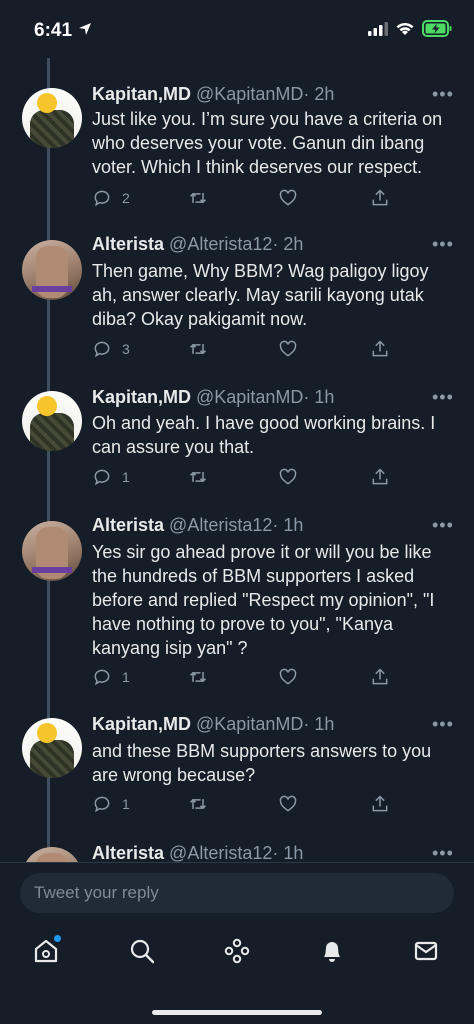 The height and width of the screenshot is (1024, 474). Describe the element at coordinates (237, 862) in the screenshot. I see `divider` at that location.